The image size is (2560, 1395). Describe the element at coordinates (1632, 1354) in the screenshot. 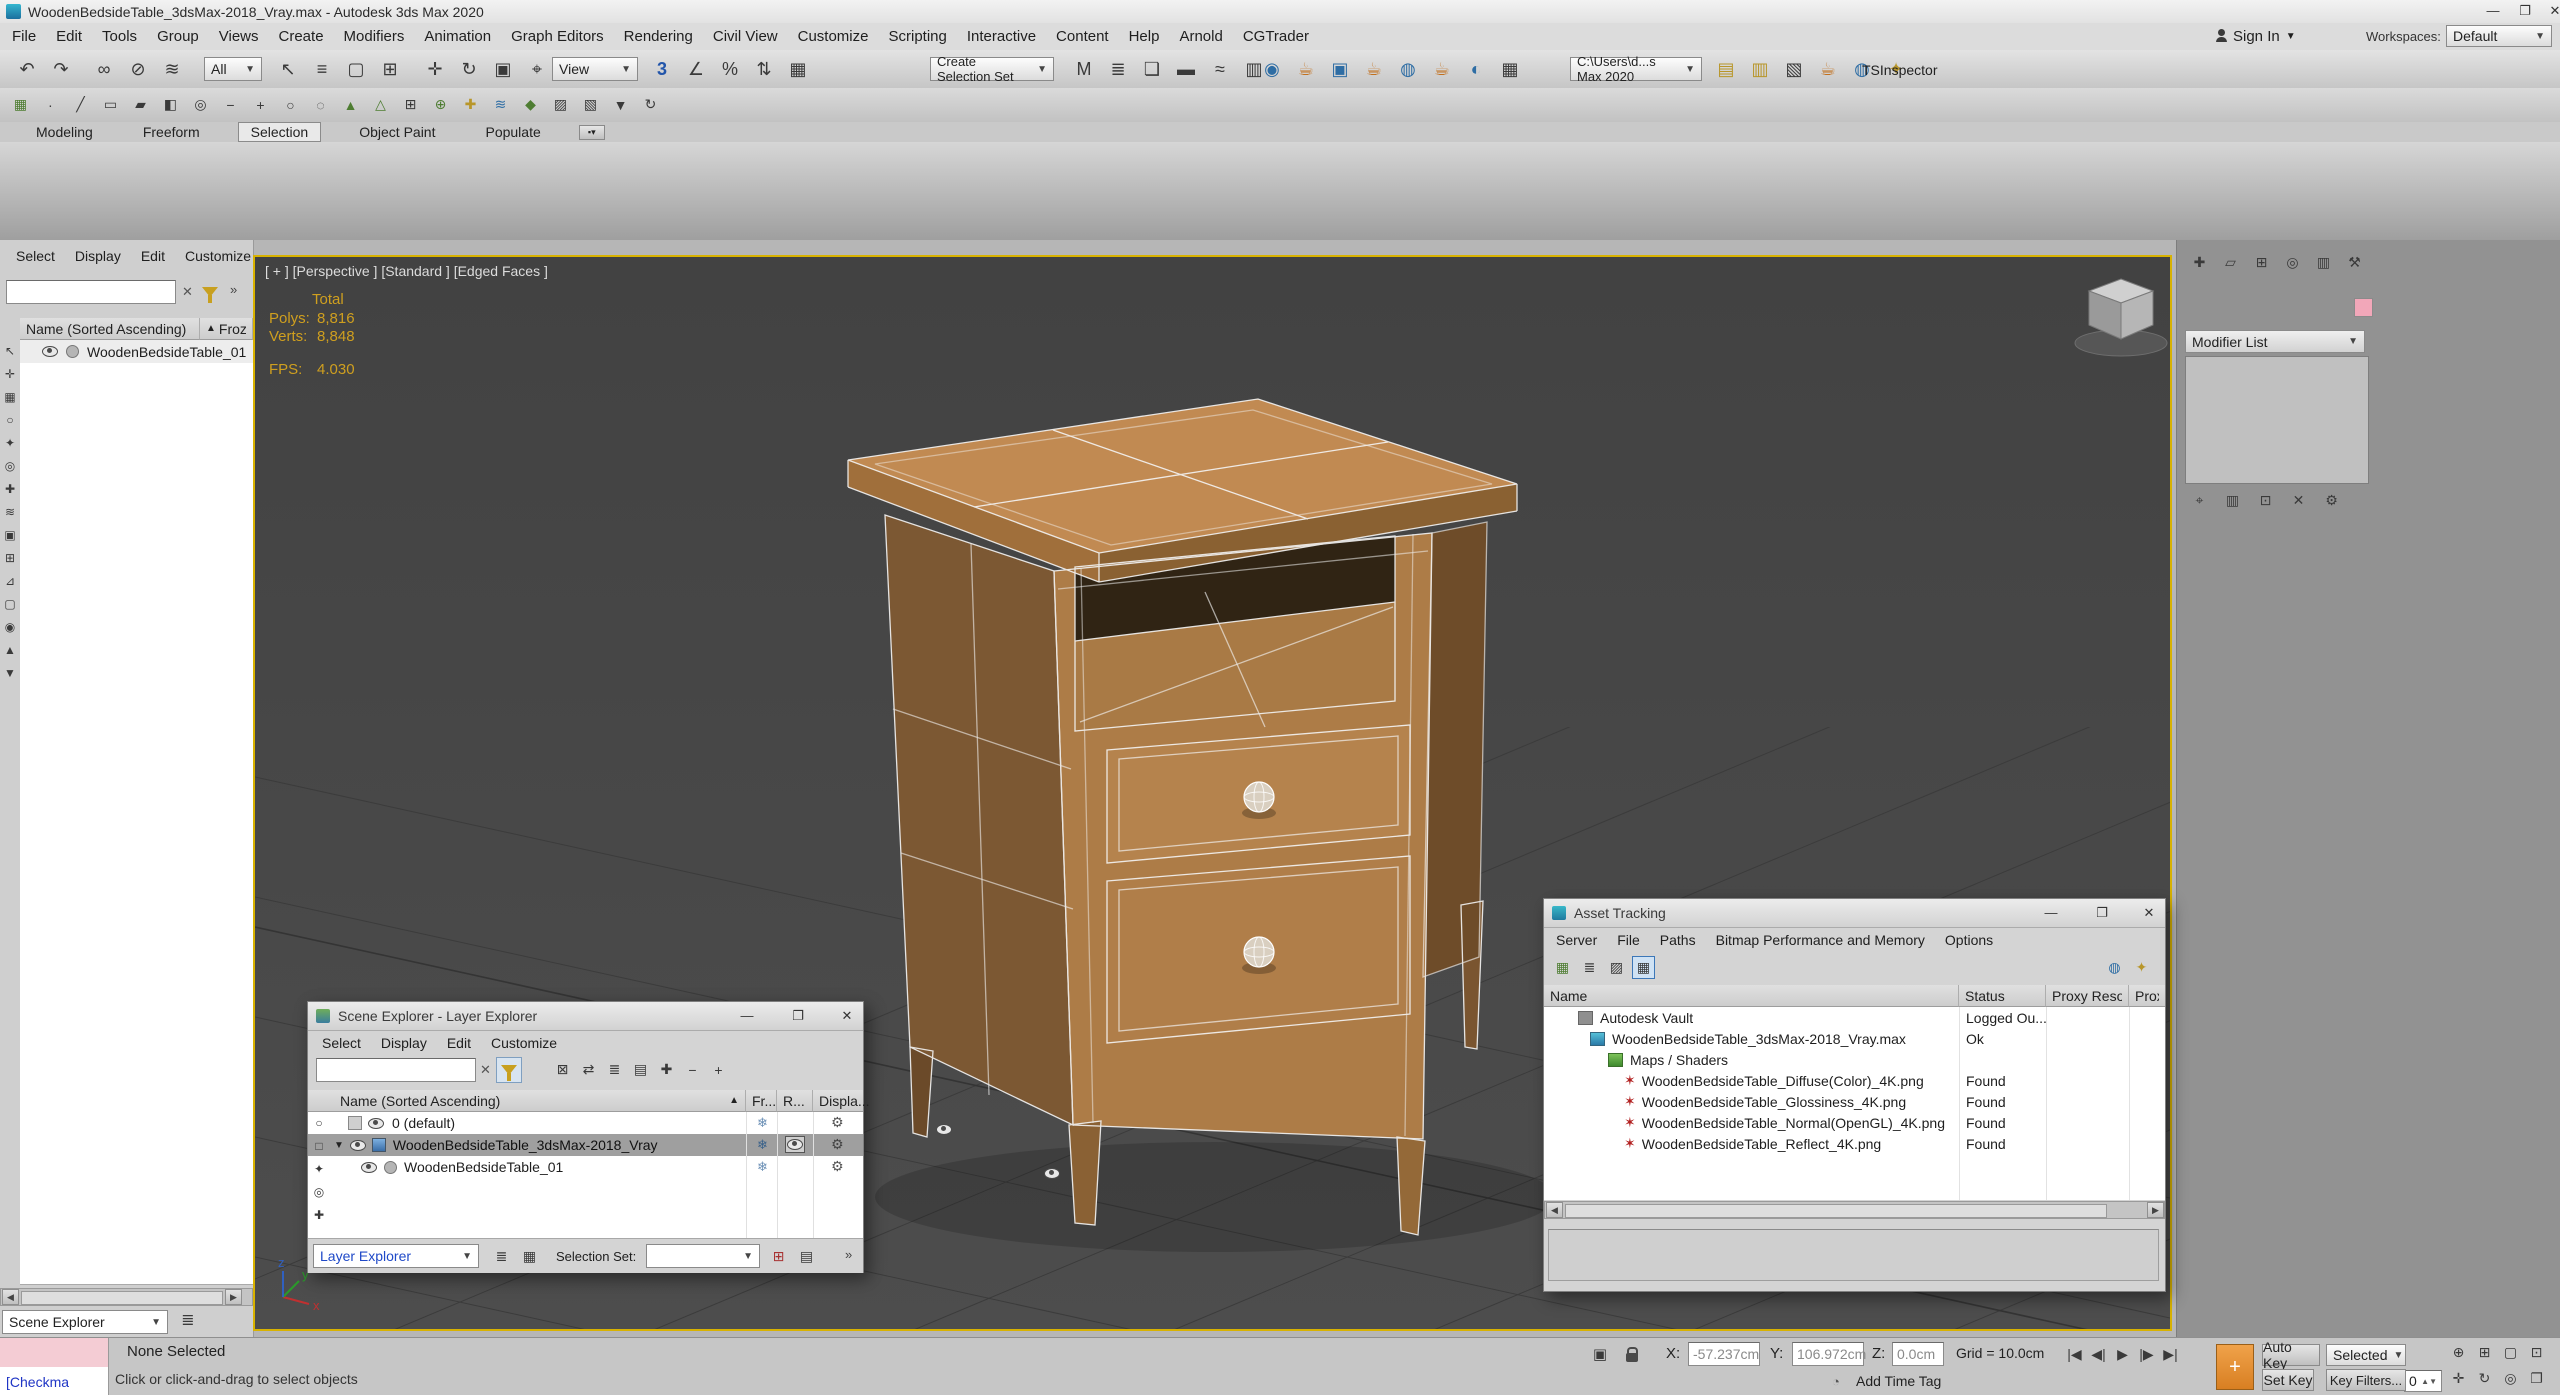

I see `selection-lock-icon` at that location.